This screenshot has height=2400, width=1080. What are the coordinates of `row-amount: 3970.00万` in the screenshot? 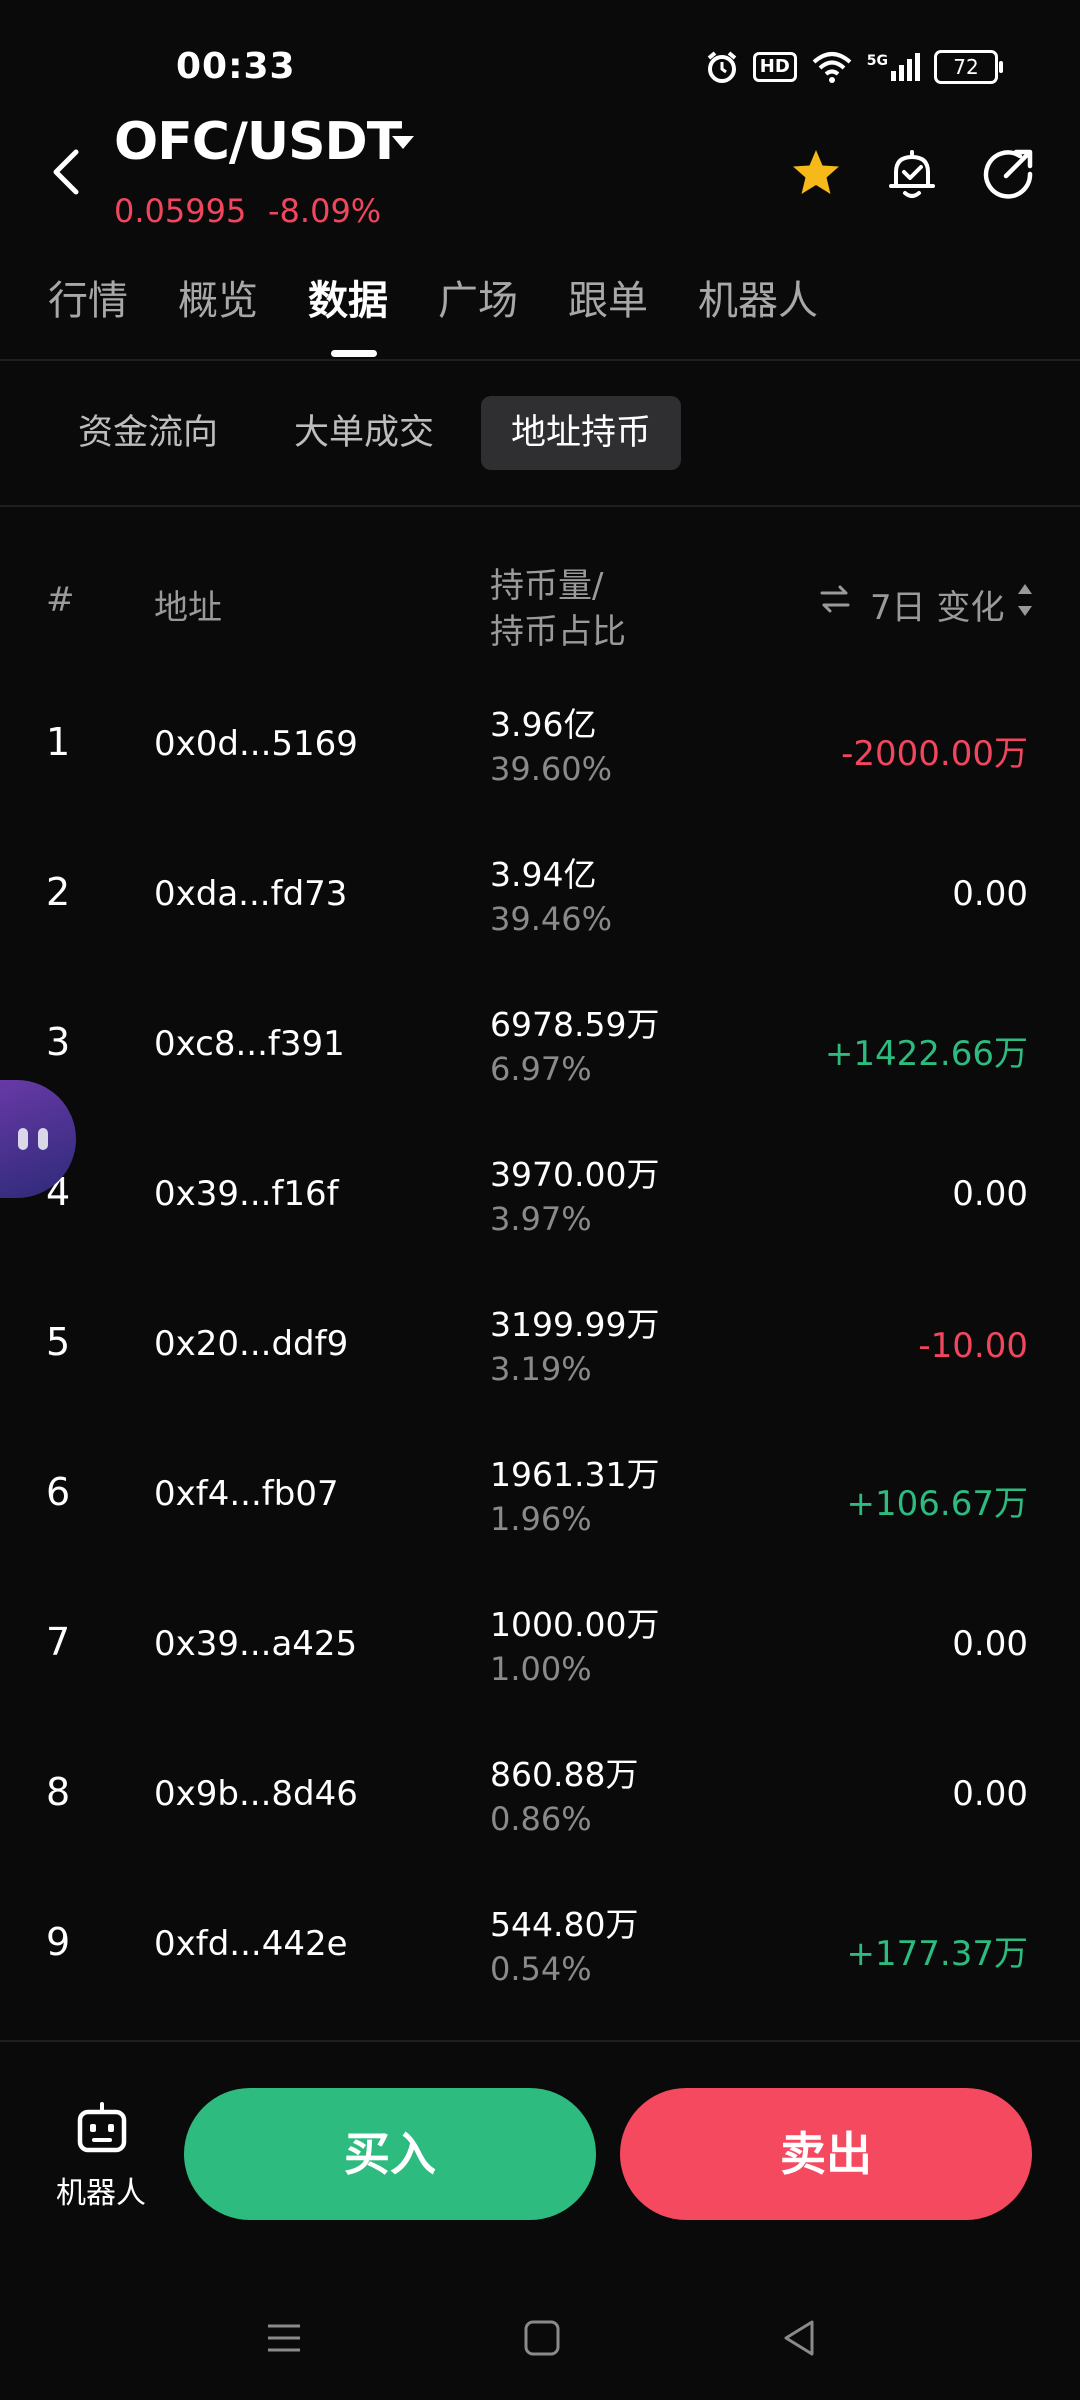 It's located at (575, 1174).